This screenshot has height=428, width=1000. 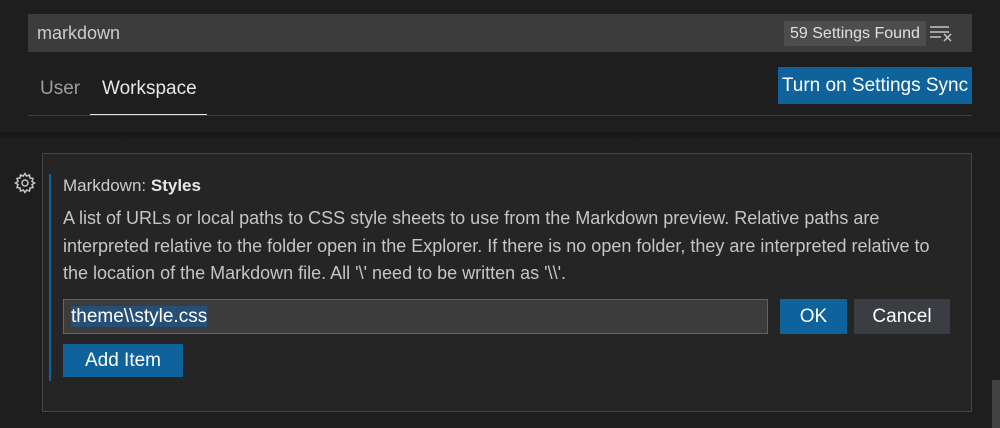 What do you see at coordinates (25, 183) in the screenshot?
I see `gear-icon` at bounding box center [25, 183].